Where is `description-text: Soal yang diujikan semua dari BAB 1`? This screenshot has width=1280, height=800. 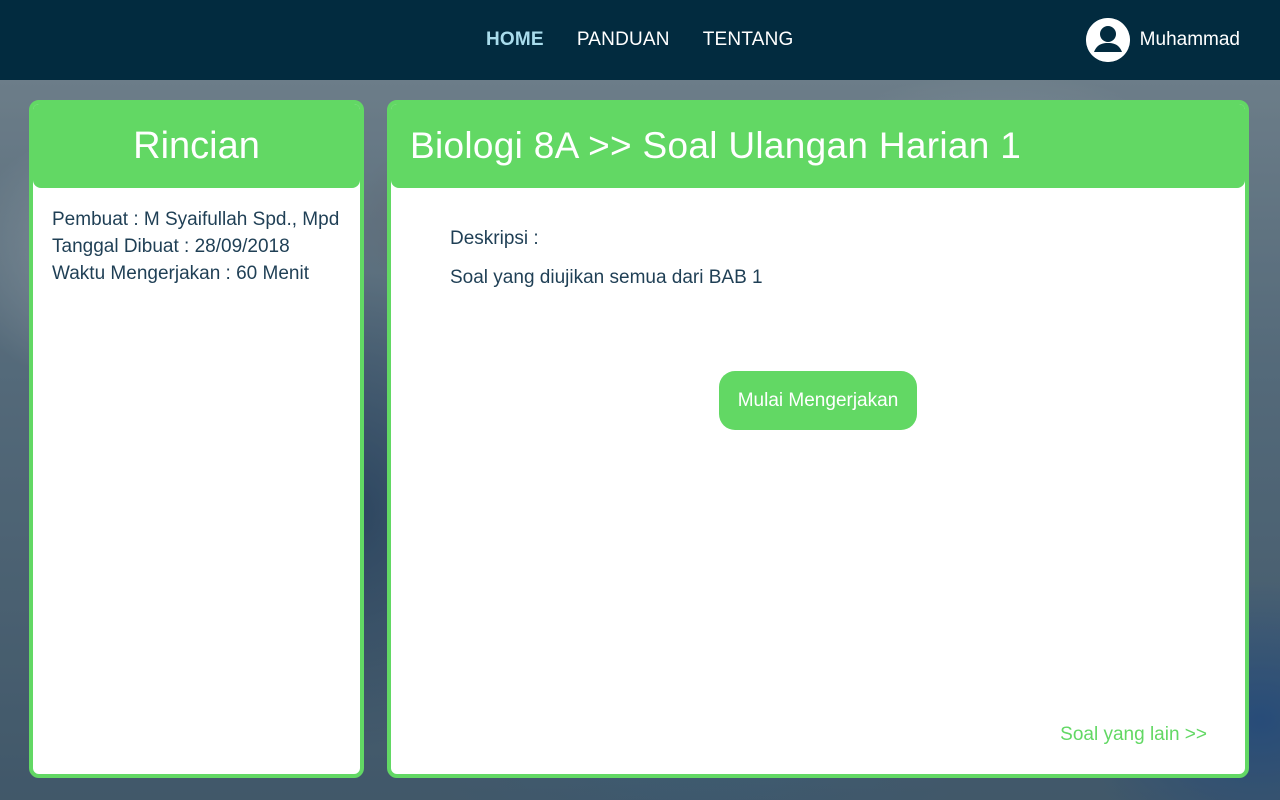 description-text: Soal yang diujikan semua dari BAB 1 is located at coordinates (606, 277).